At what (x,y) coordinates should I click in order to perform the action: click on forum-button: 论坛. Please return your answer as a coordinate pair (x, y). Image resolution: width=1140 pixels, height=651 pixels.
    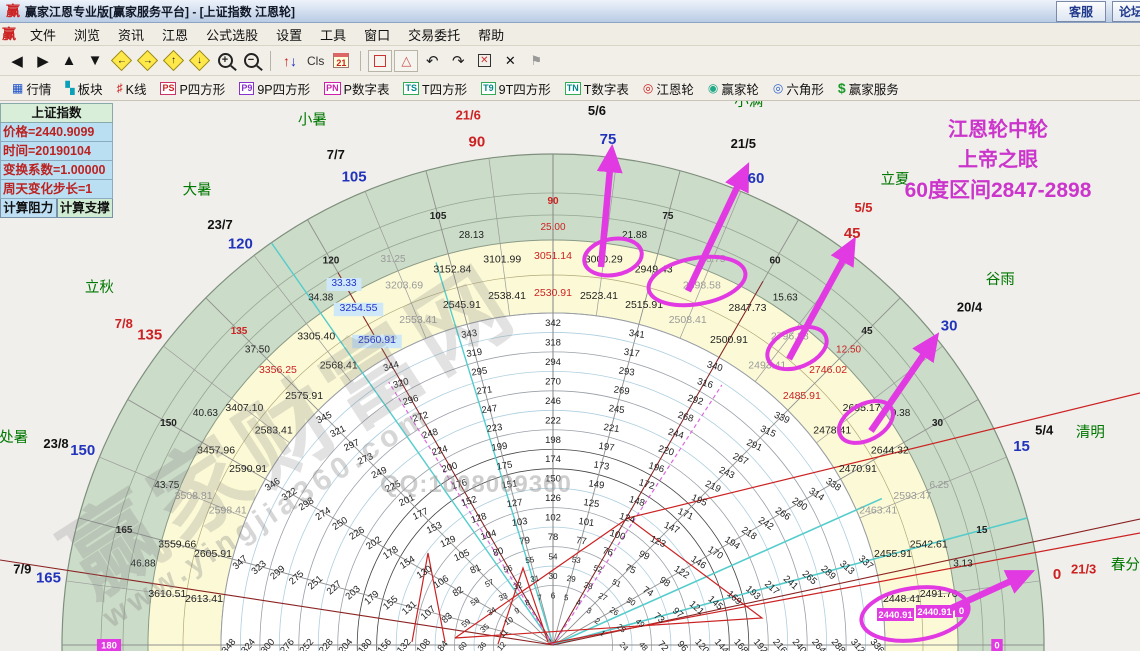
    Looking at the image, I should click on (1125, 11).